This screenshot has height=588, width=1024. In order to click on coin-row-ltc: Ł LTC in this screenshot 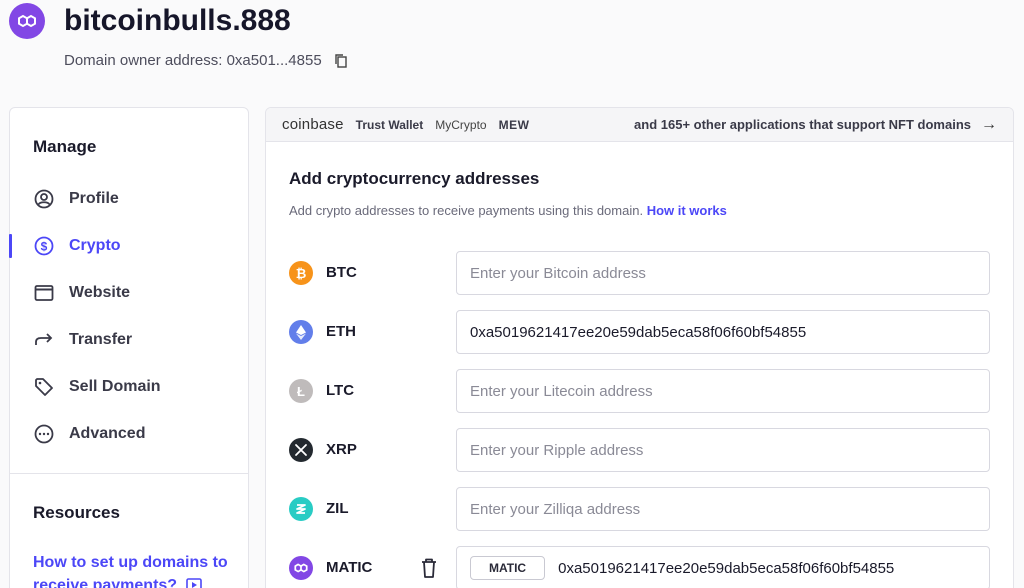, I will do `click(640, 391)`.